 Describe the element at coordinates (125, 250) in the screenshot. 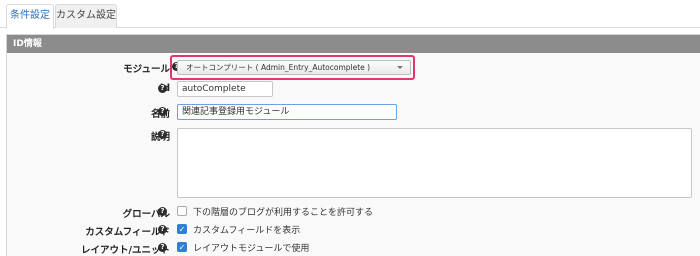

I see `layout-unit-label: レイアウト/ユニット` at that location.